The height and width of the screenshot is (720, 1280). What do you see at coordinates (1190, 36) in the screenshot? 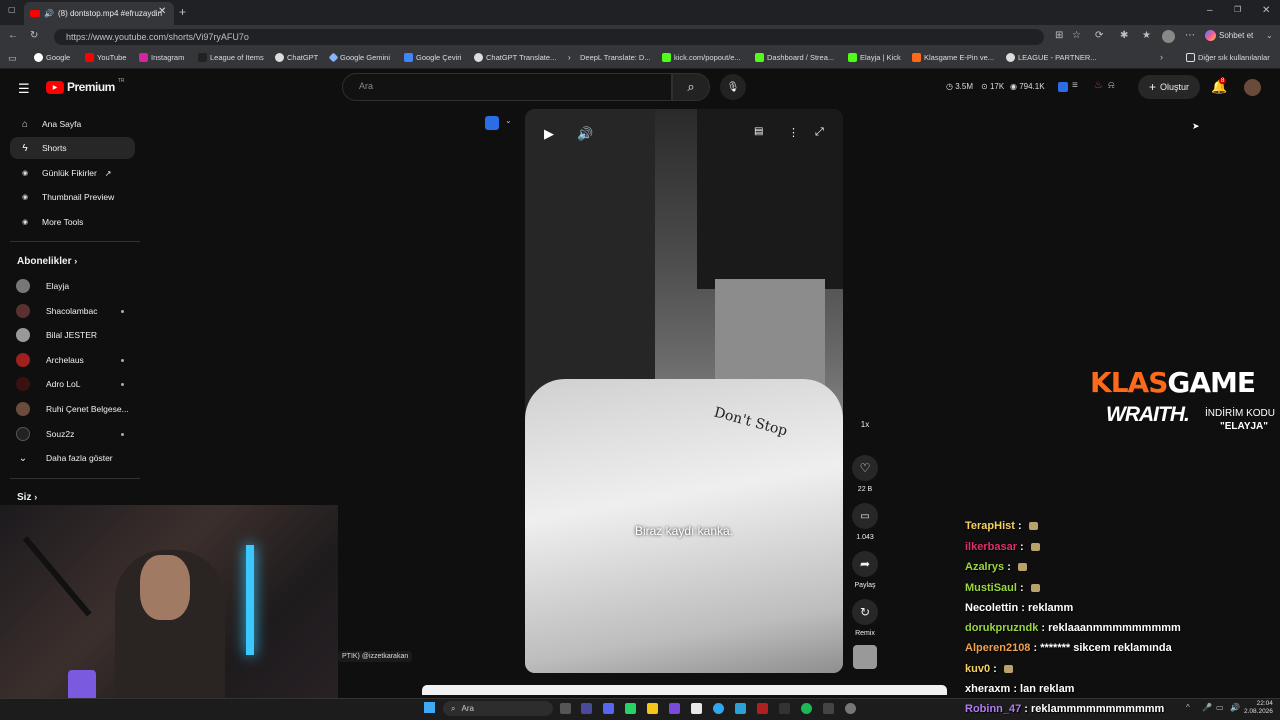
I see `more-menu-icon: ⋯` at bounding box center [1190, 36].